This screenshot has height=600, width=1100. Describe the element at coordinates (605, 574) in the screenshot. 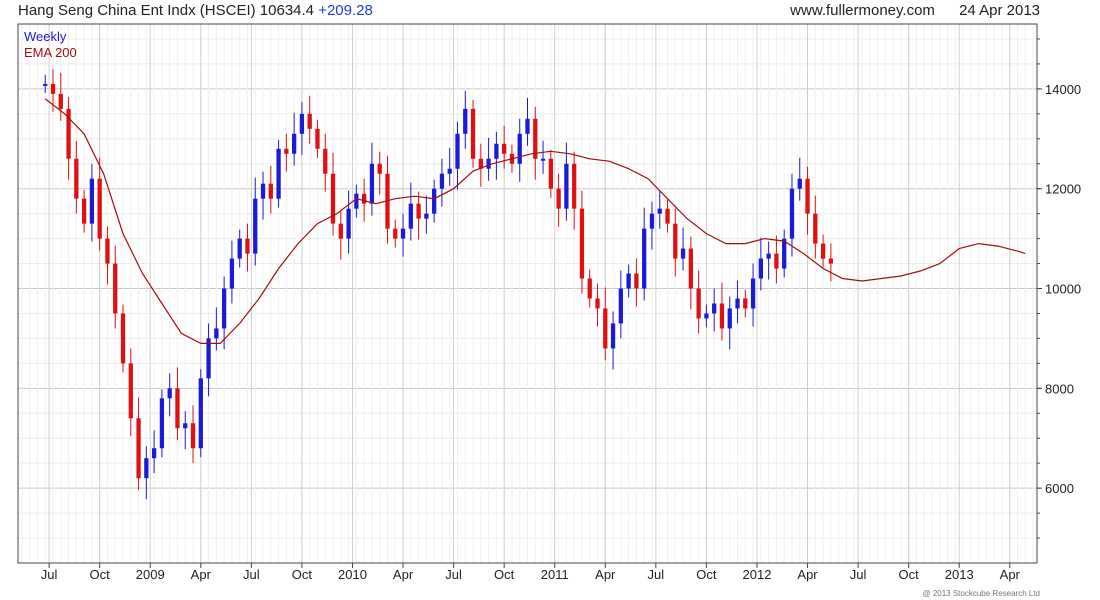

I see `x-tick-label: Apr` at that location.